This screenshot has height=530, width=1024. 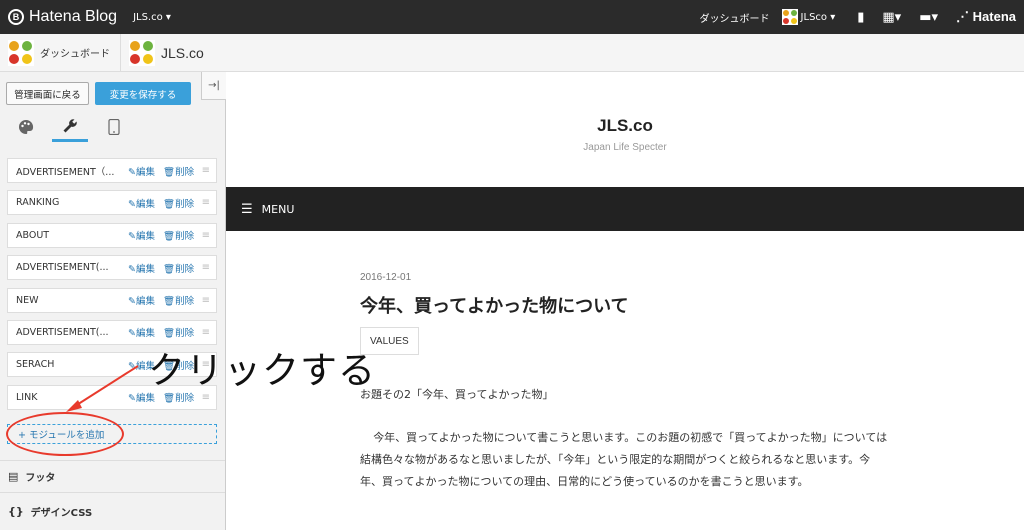 What do you see at coordinates (213, 86) in the screenshot?
I see `collapse-sidebar-icon: →|` at bounding box center [213, 86].